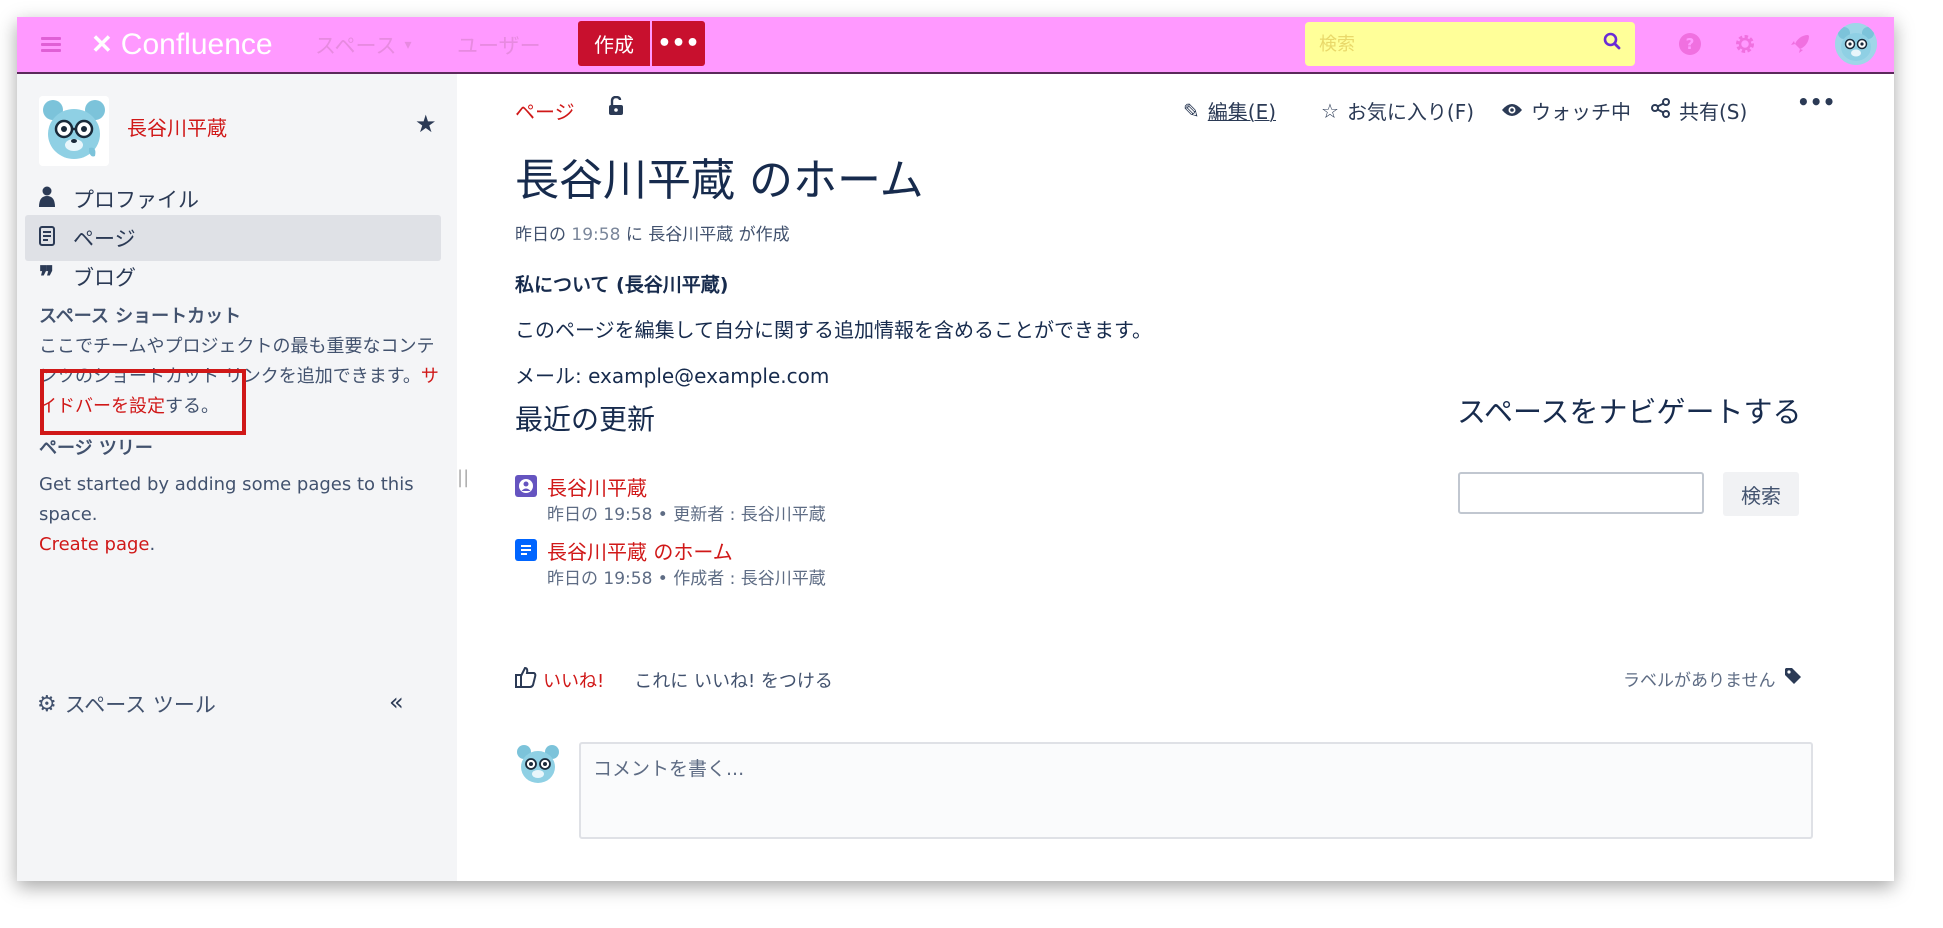 Image resolution: width=1943 pixels, height=928 pixels. I want to click on pencil-icon: ✎, so click(1191, 110).